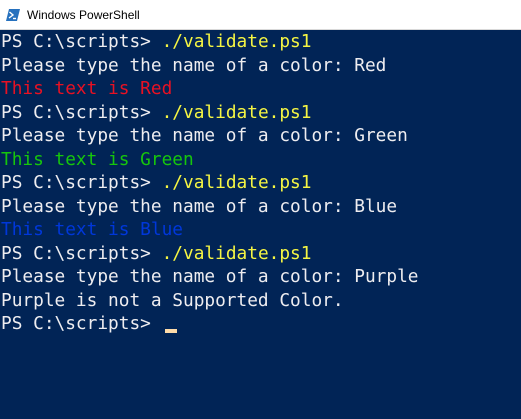  What do you see at coordinates (204, 135) in the screenshot?
I see `console-line-output: Please type the name of a color: Green` at bounding box center [204, 135].